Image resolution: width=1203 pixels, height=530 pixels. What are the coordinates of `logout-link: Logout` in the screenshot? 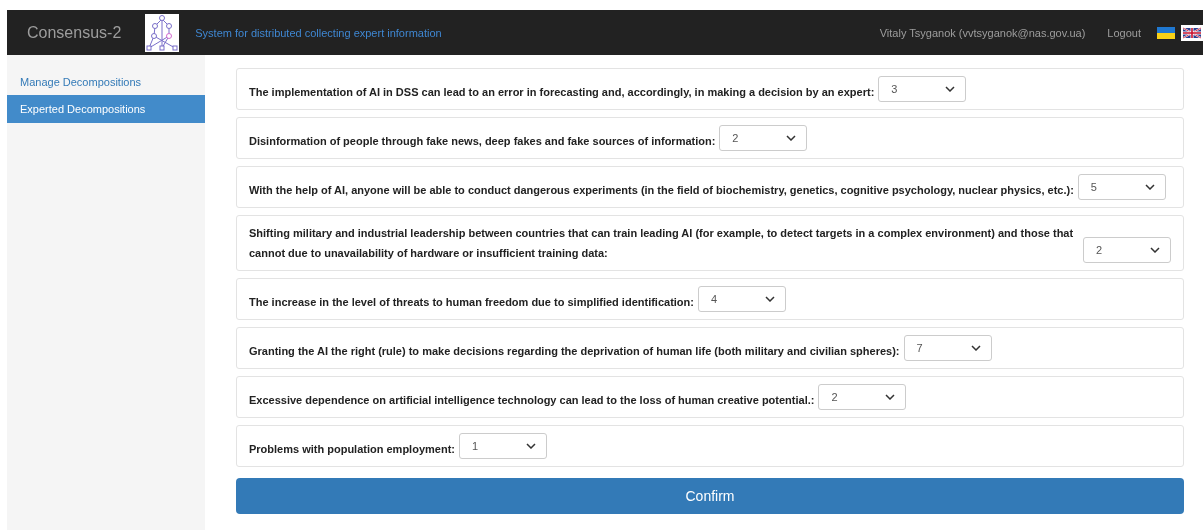 It's located at (1124, 32).